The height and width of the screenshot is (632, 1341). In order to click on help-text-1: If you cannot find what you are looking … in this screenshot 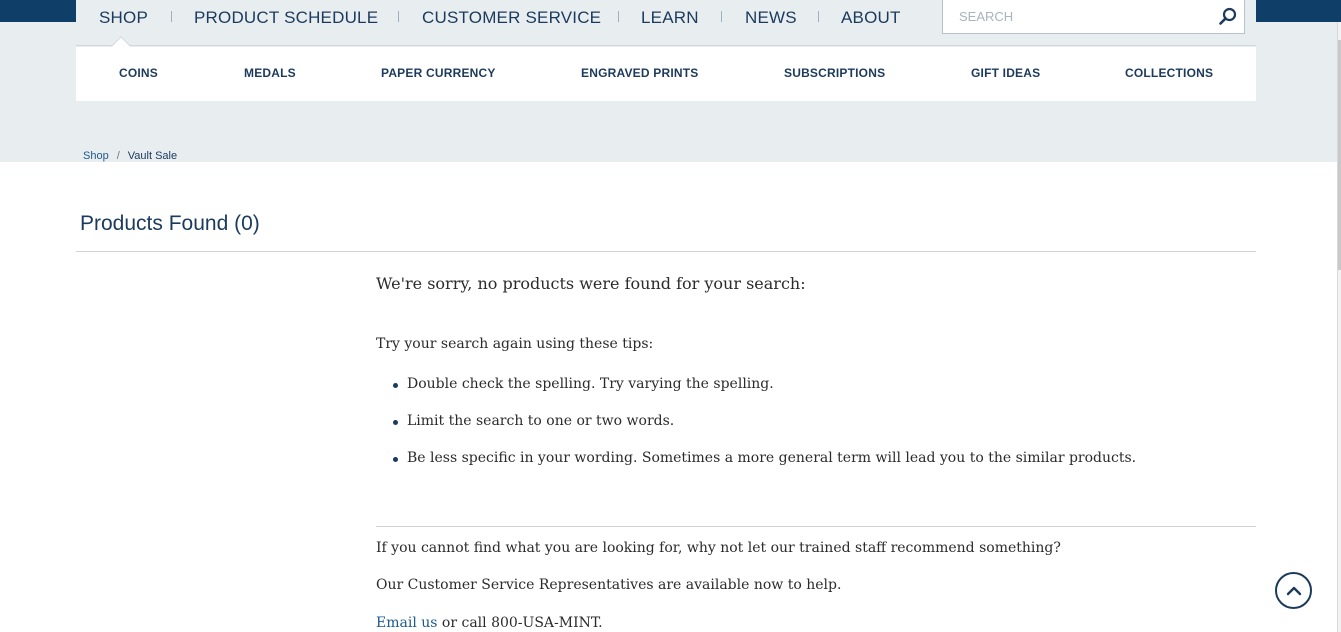, I will do `click(718, 548)`.